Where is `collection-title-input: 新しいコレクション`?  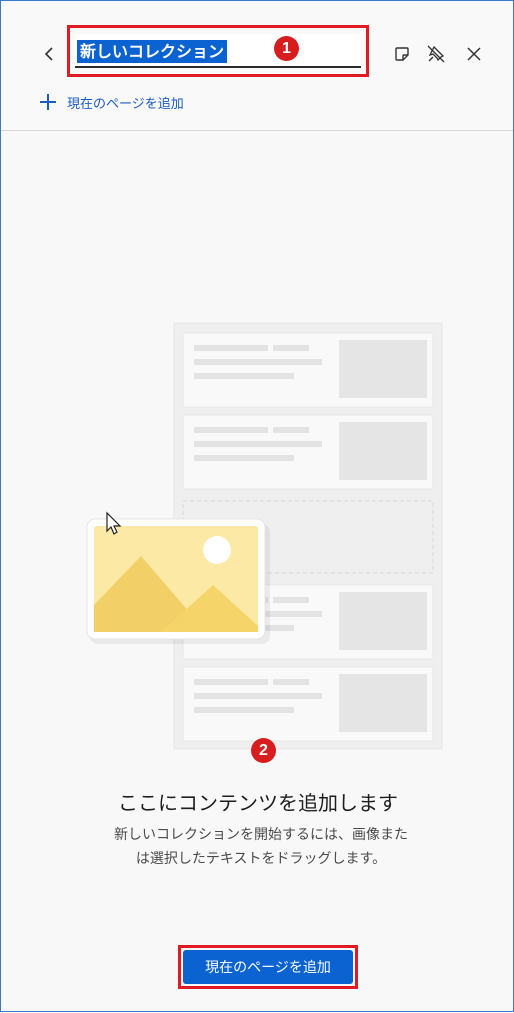
collection-title-input: 新しいコレクション is located at coordinates (218, 51).